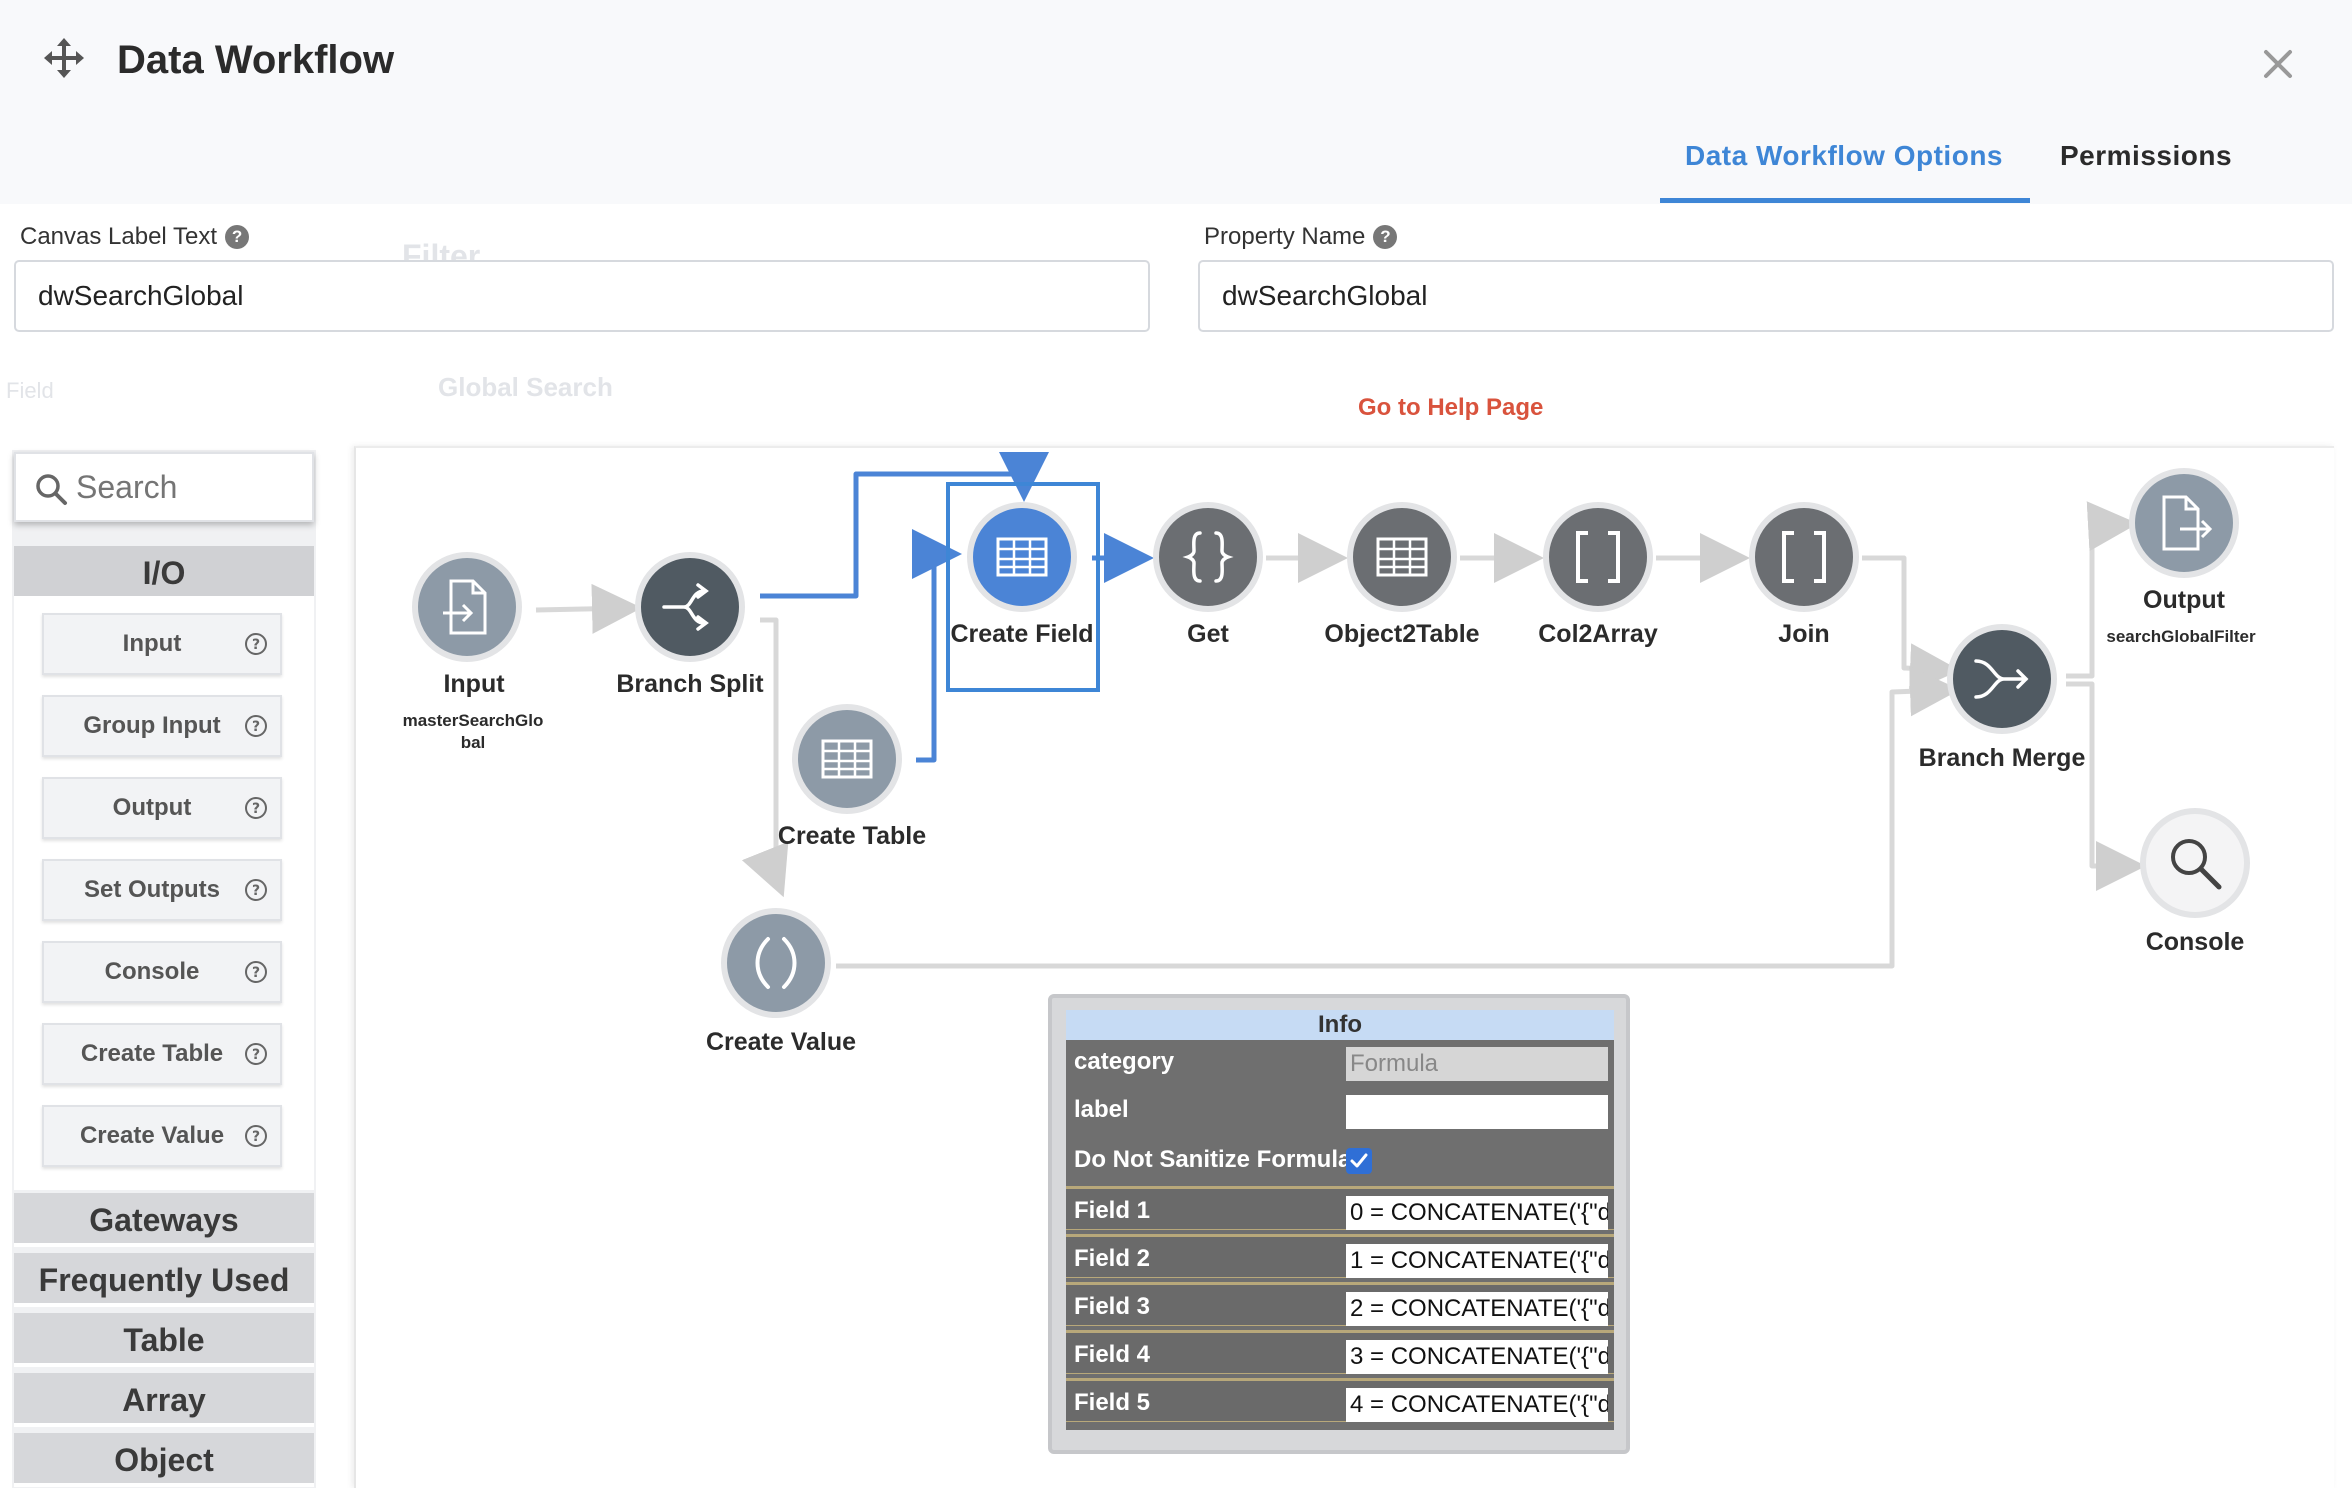 The image size is (2352, 1488). Describe the element at coordinates (2181, 636) in the screenshot. I see `node-output-sublabel: searchGlobalFilter` at that location.